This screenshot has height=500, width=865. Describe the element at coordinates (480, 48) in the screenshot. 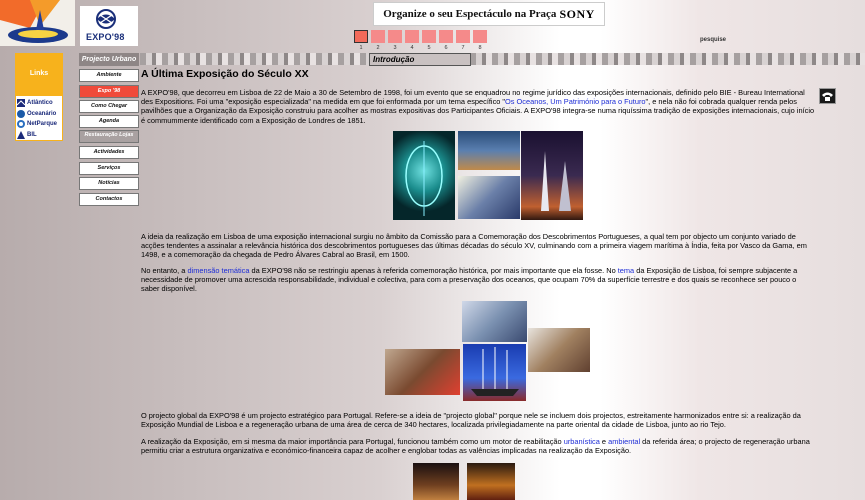

I see `step-number: 8` at that location.